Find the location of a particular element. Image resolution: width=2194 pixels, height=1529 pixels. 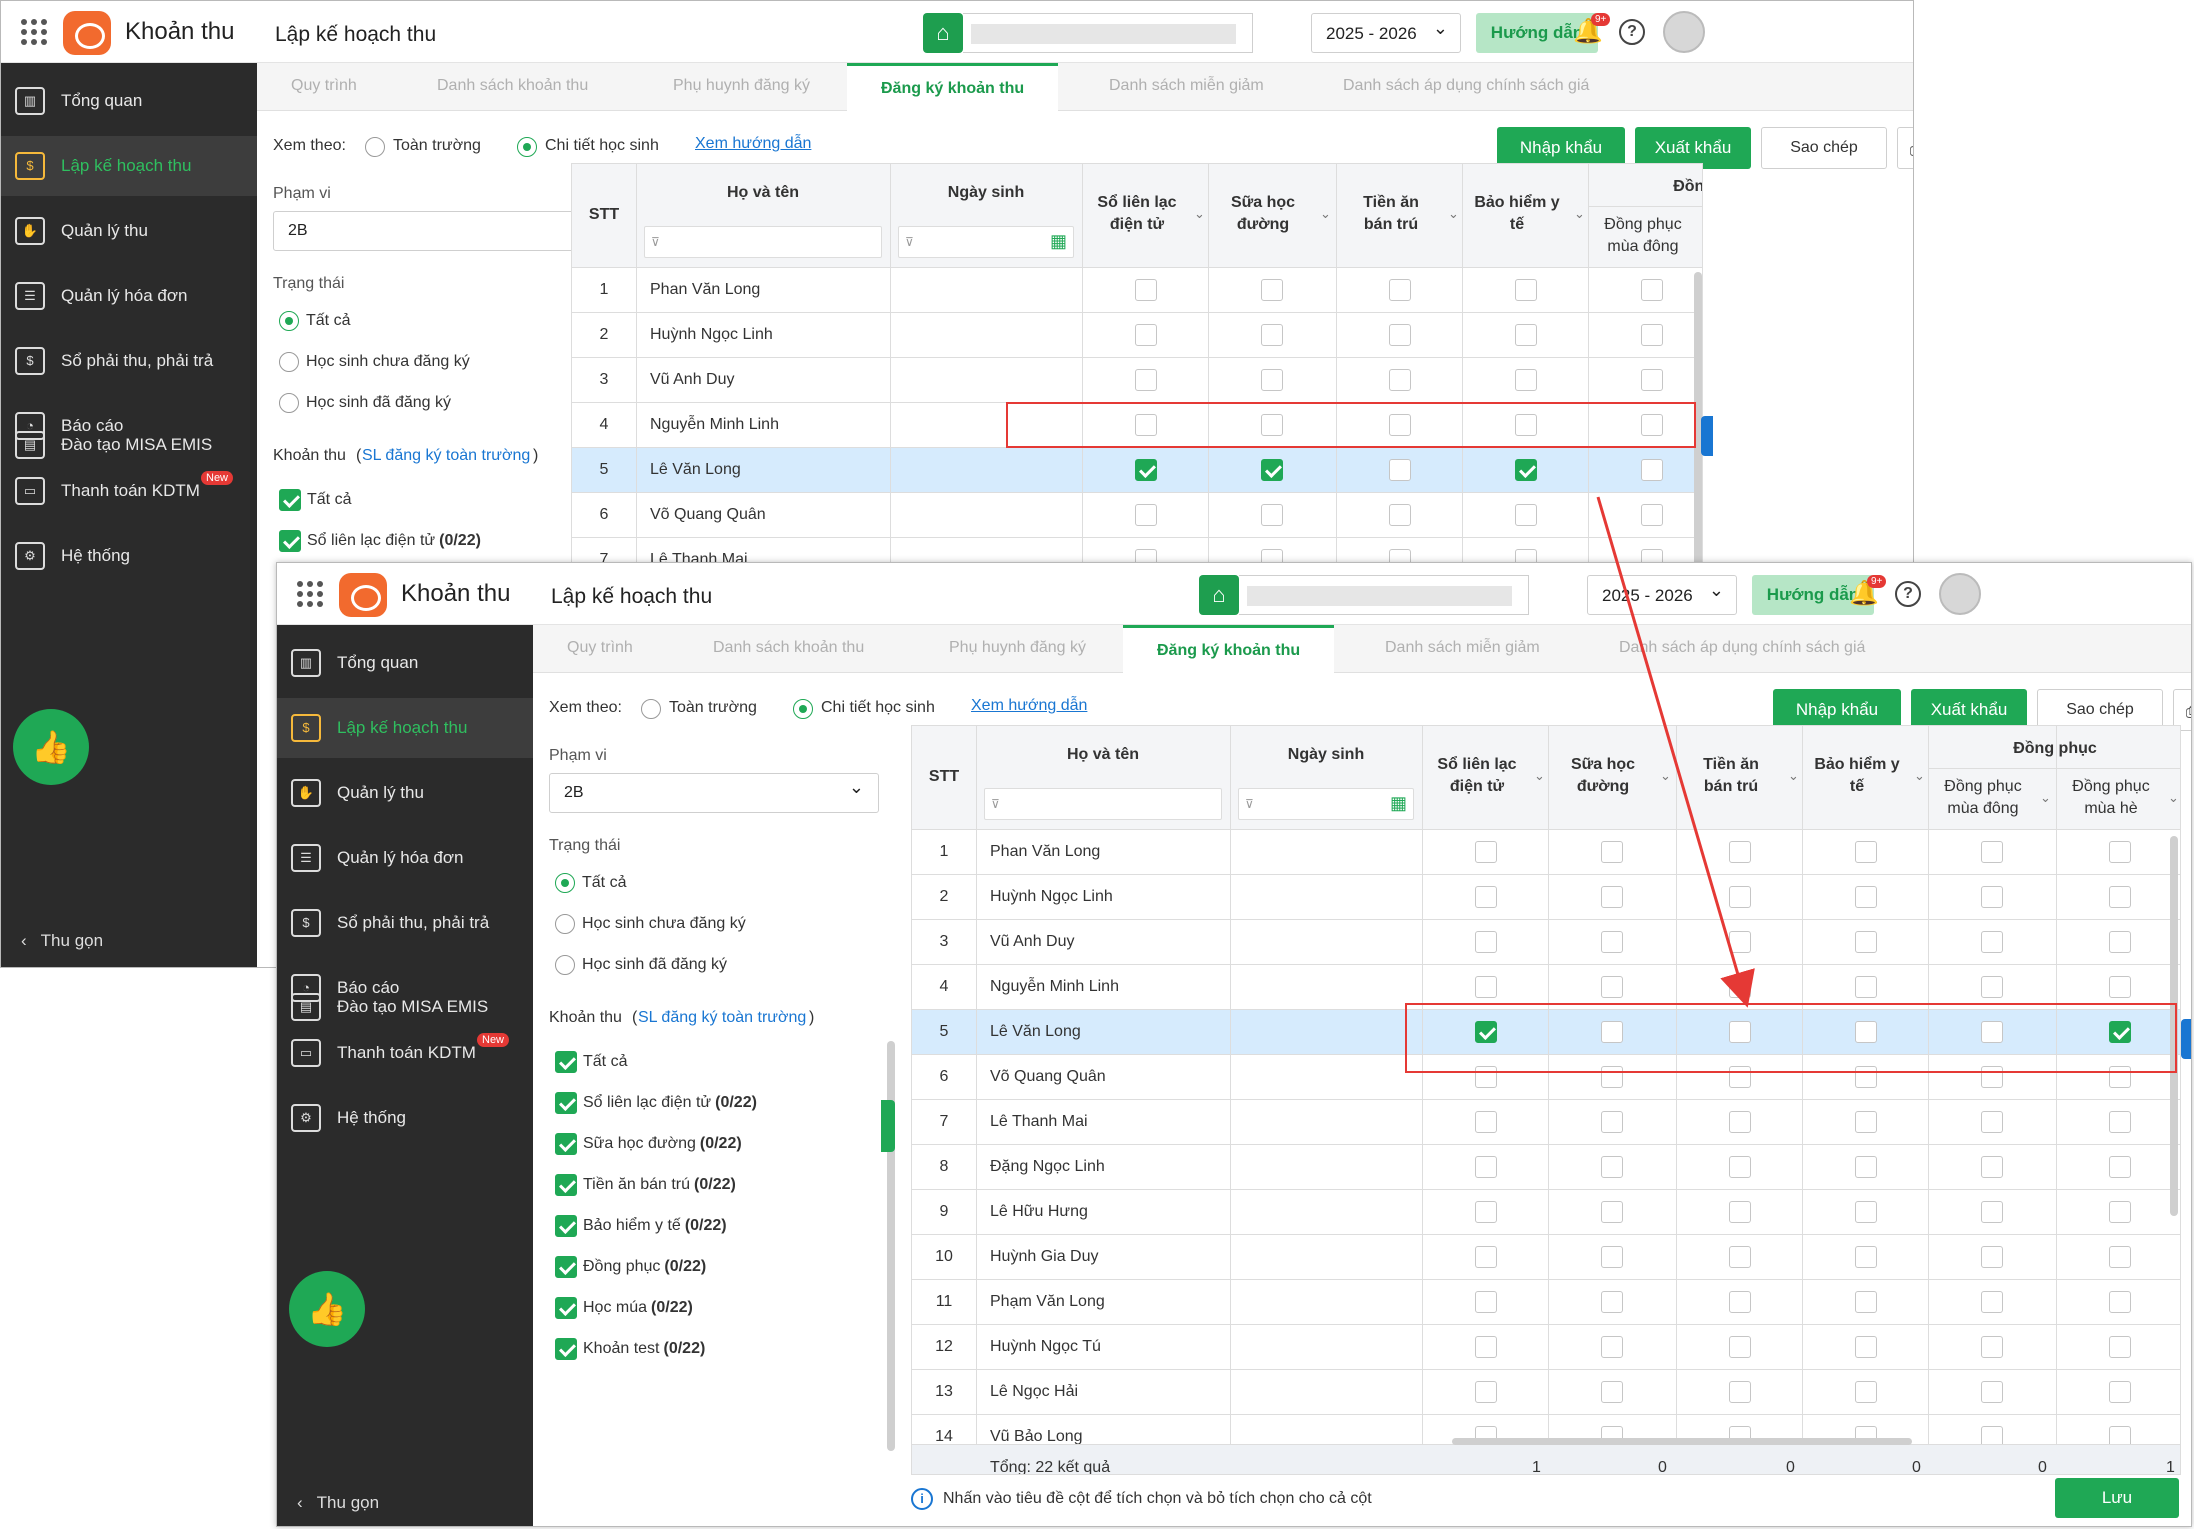

tab-4: Danh sách miễn giảm is located at coordinates (1462, 648).